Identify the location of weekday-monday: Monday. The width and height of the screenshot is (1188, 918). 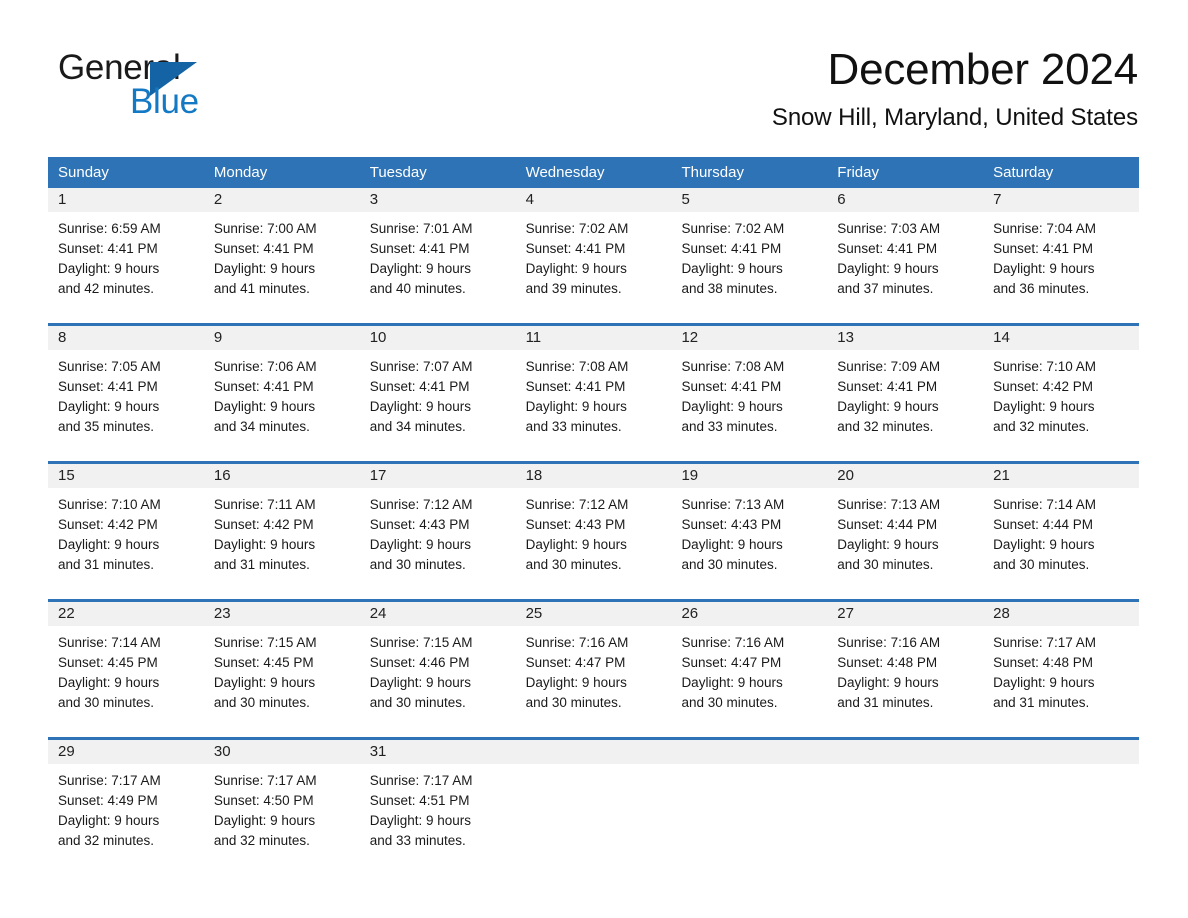
(240, 172).